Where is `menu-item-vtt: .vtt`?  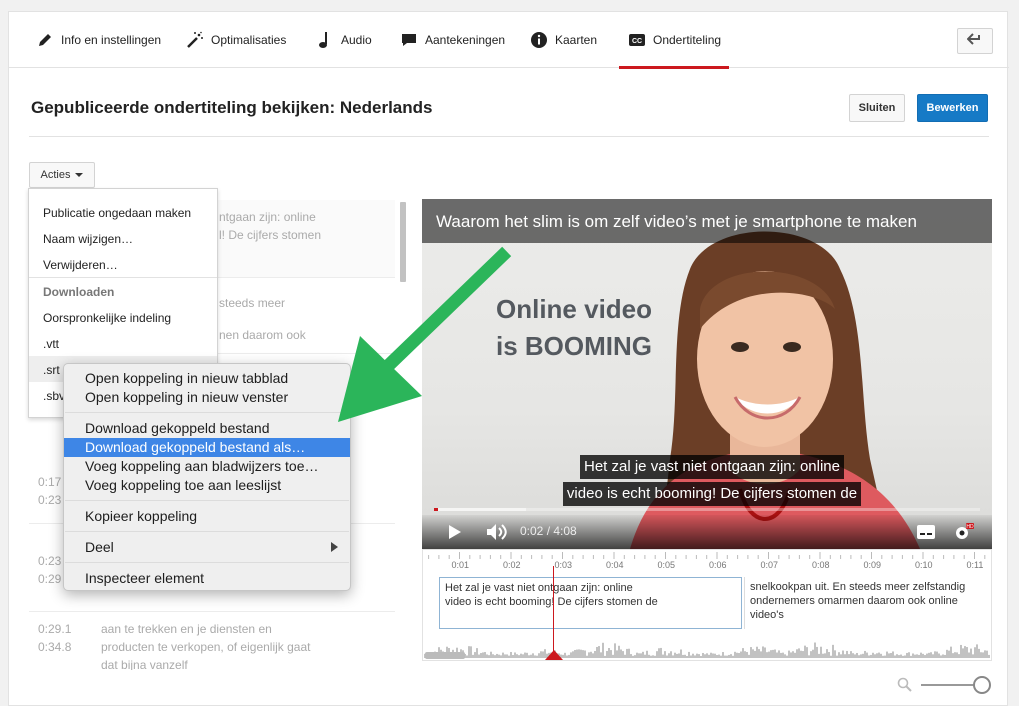
menu-item-vtt: .vtt is located at coordinates (51, 344).